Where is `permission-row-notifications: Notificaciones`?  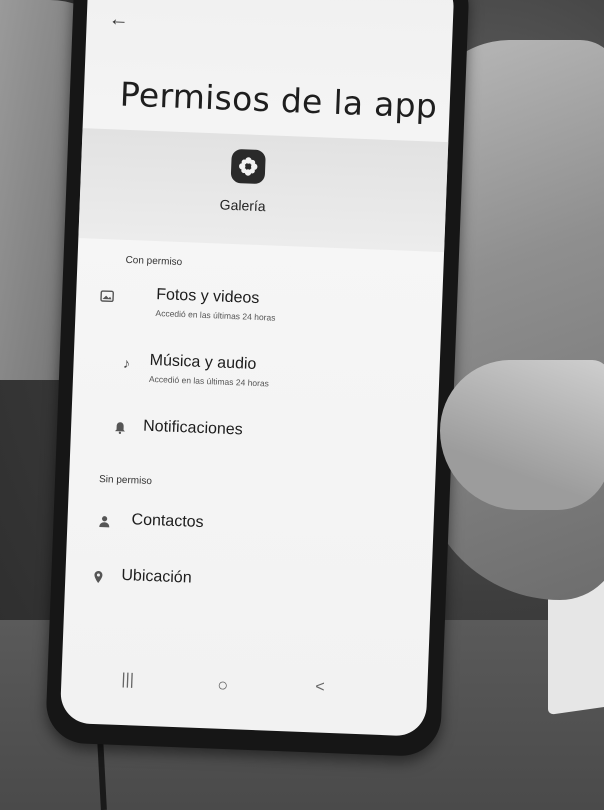
permission-row-notifications: Notificaciones is located at coordinates (253, 448).